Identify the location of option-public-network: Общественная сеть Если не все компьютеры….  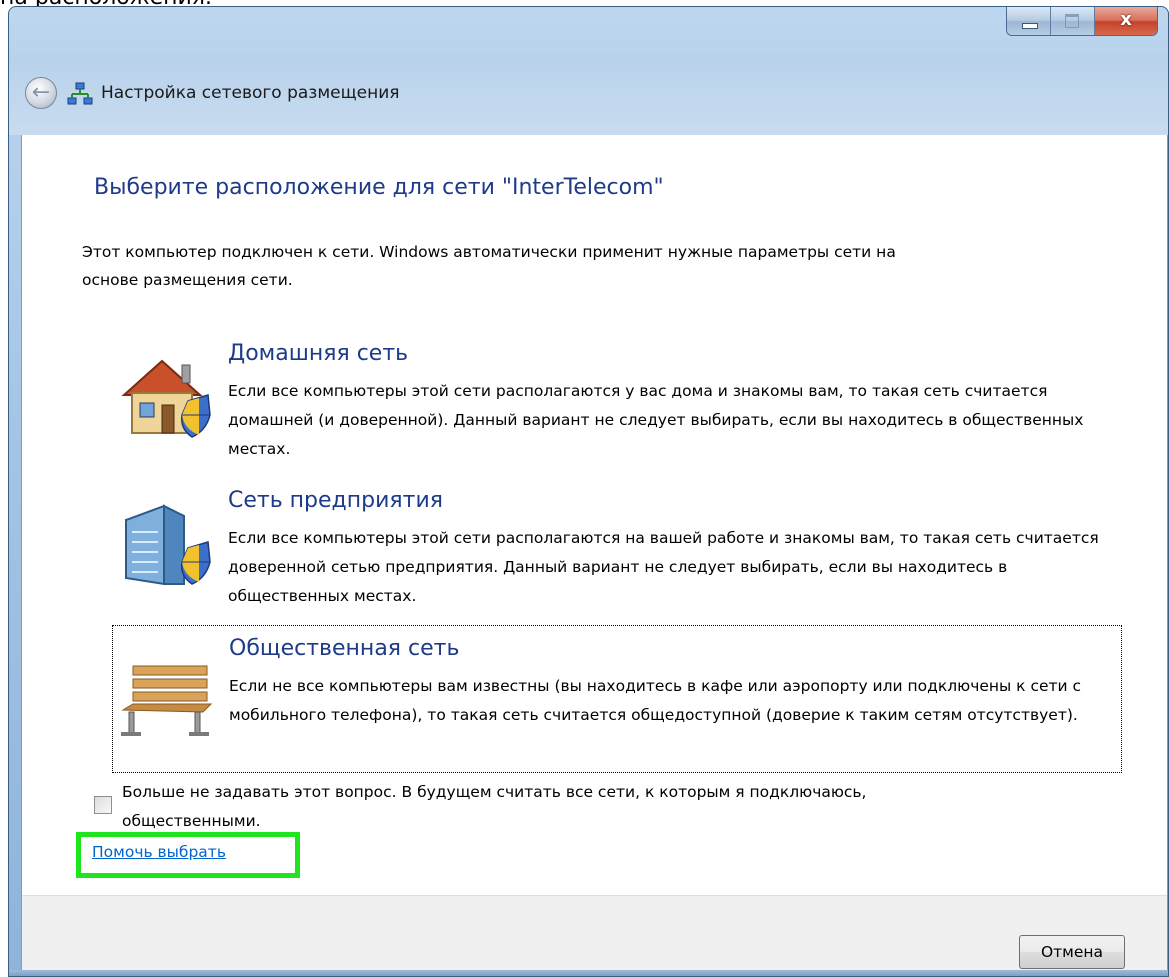
(617, 699).